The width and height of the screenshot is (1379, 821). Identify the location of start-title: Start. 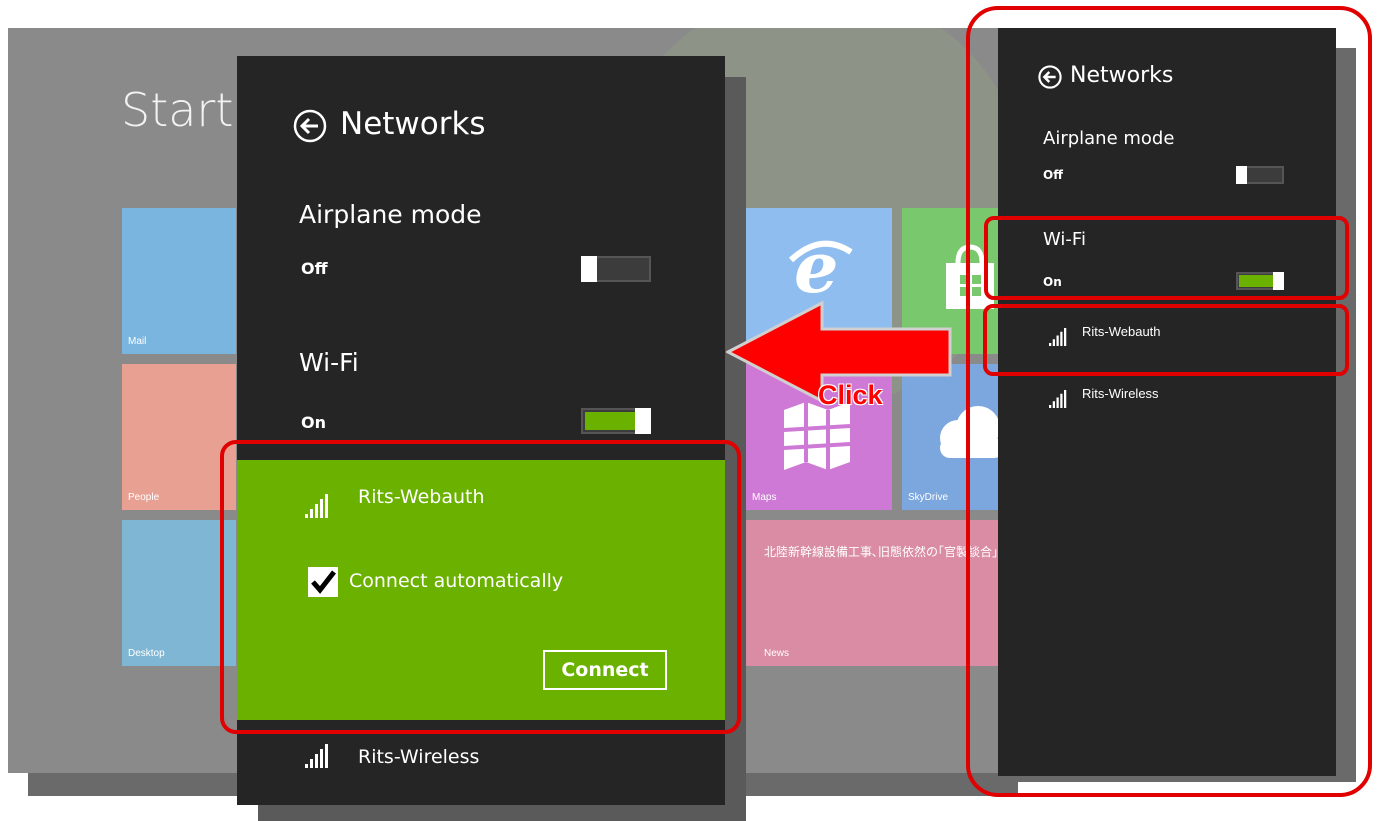
(177, 110).